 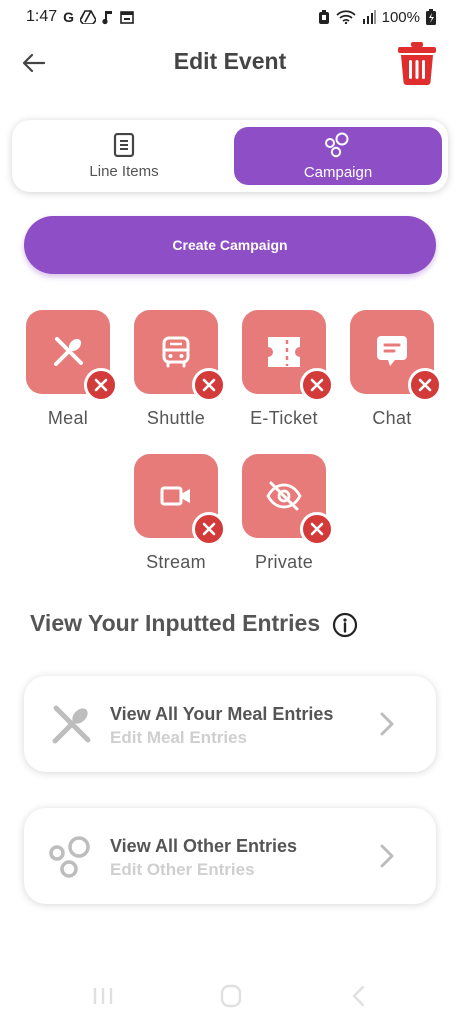 What do you see at coordinates (359, 996) in the screenshot?
I see `back-nav-icon` at bounding box center [359, 996].